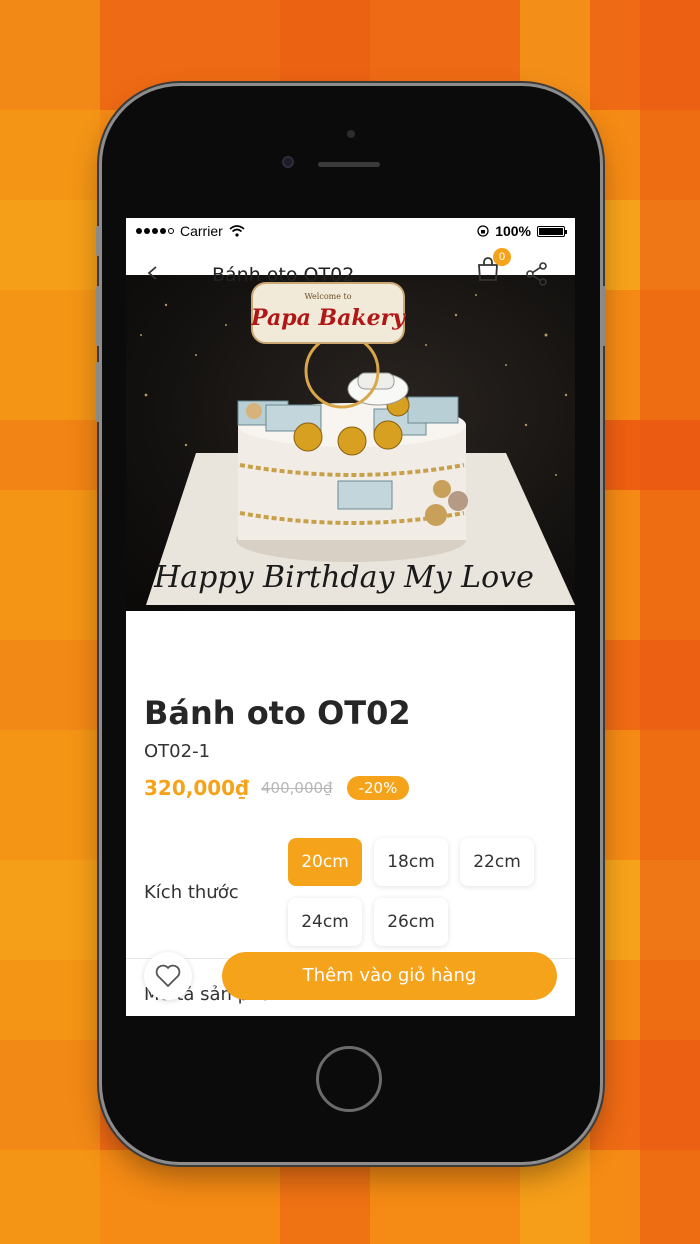 The width and height of the screenshot is (700, 1244). Describe the element at coordinates (327, 296) in the screenshot. I see `sign-top-text: Welcome to` at that location.